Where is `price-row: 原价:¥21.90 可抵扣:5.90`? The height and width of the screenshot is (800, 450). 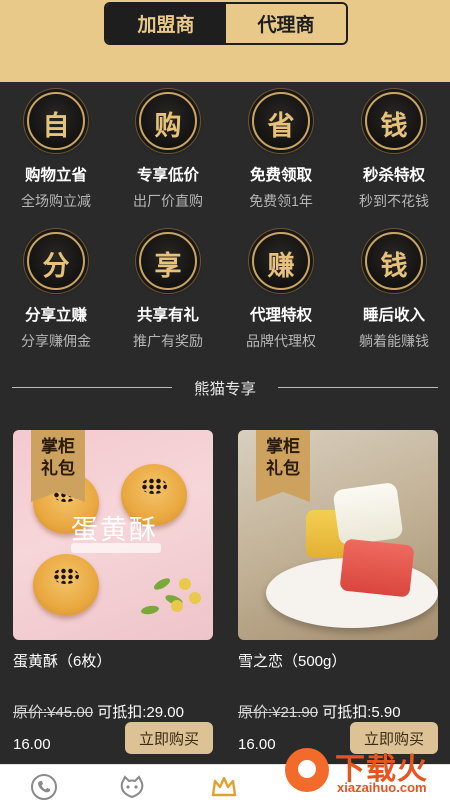 price-row: 原价:¥21.90 可抵扣:5.90 is located at coordinates (338, 711).